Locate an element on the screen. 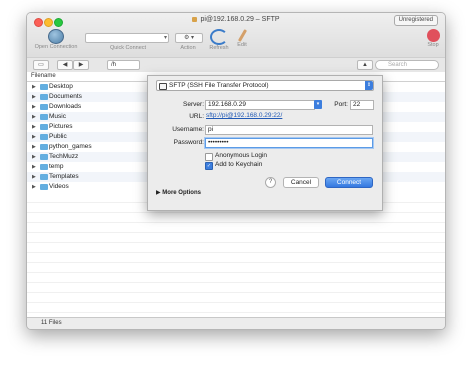 This screenshot has width=474, height=367. back-button: ◀ is located at coordinates (65, 65).